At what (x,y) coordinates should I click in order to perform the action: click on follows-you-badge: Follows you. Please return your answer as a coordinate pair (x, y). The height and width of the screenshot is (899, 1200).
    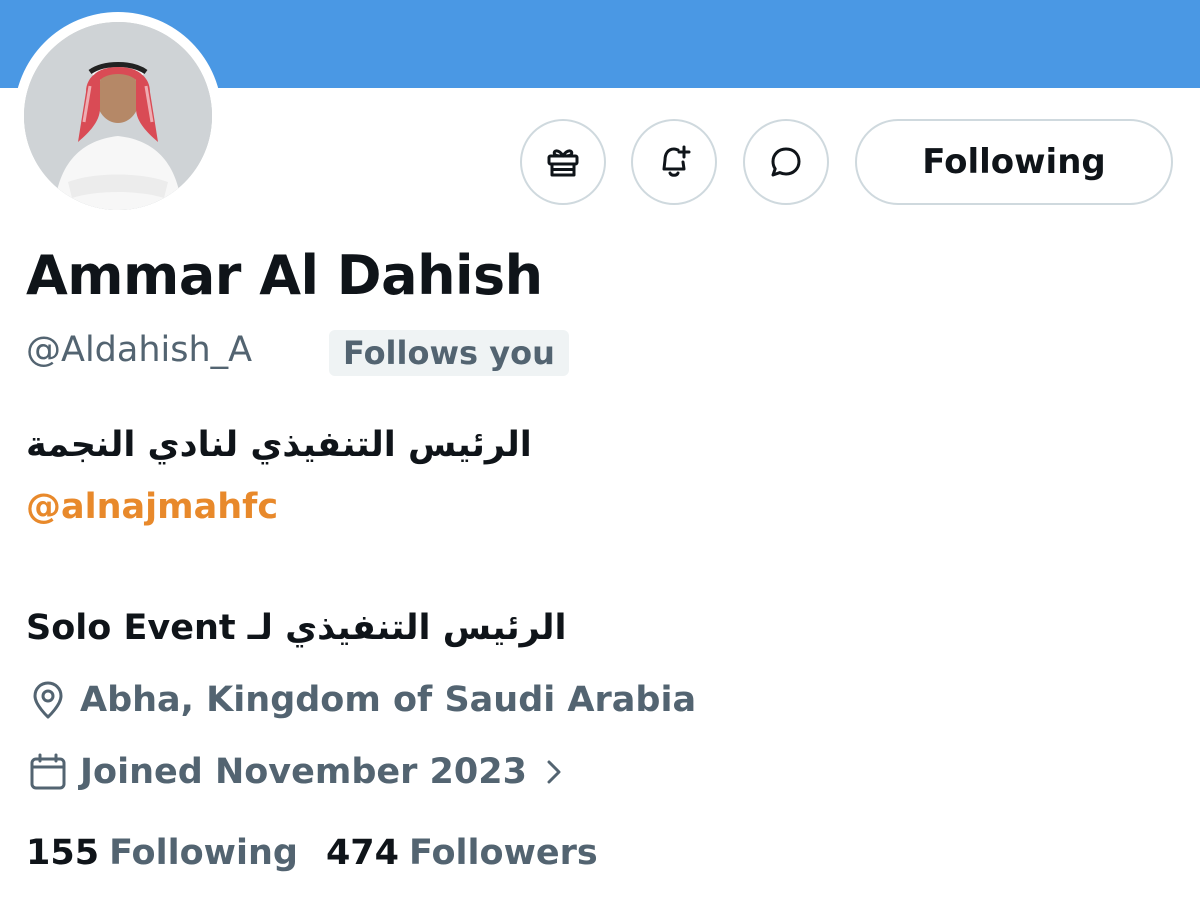
    Looking at the image, I should click on (449, 353).